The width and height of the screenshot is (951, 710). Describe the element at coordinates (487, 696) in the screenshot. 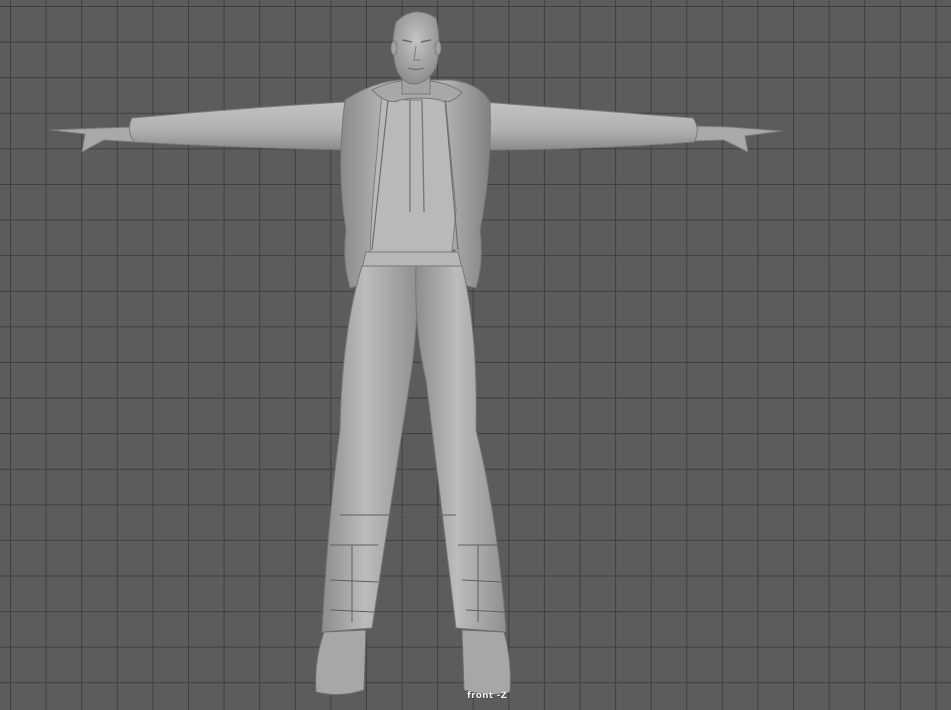

I see `camera-label: front -Z` at that location.